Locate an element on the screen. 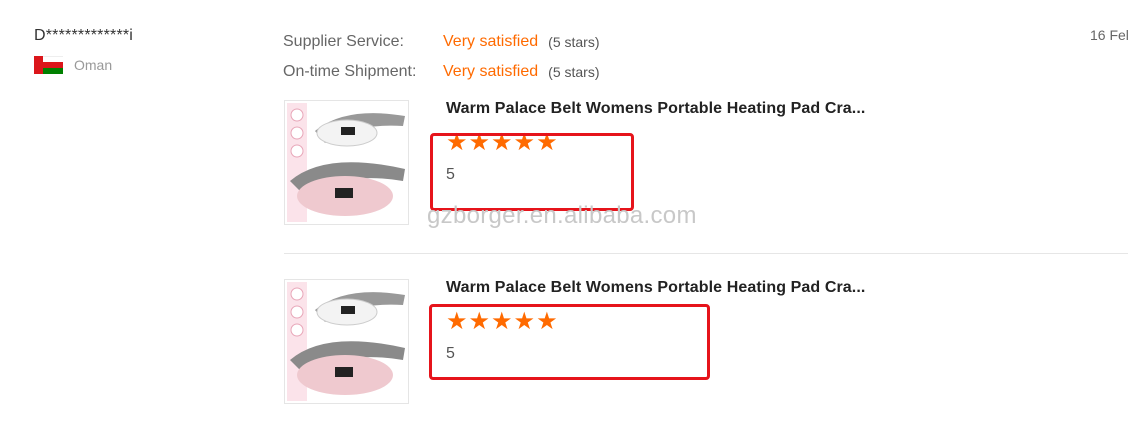  watermark: gzborger.en.alibaba.com is located at coordinates (562, 215).